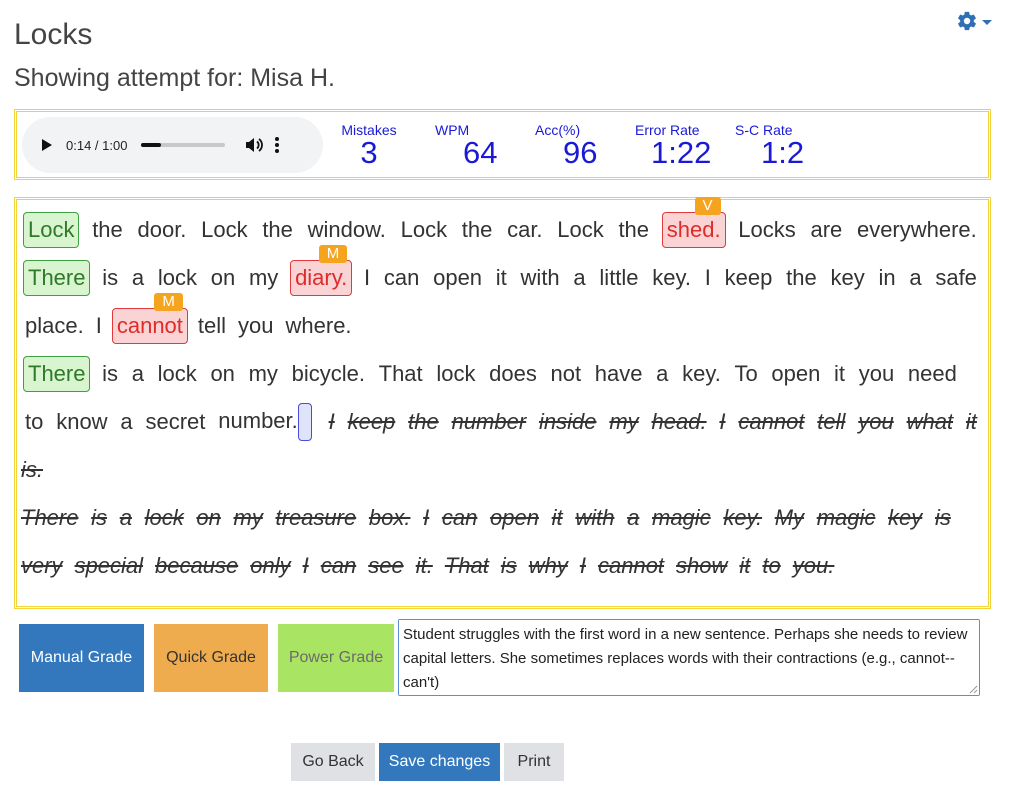 This screenshot has width=1014, height=789. What do you see at coordinates (548, 566) in the screenshot?
I see `passage-word-unread: why` at bounding box center [548, 566].